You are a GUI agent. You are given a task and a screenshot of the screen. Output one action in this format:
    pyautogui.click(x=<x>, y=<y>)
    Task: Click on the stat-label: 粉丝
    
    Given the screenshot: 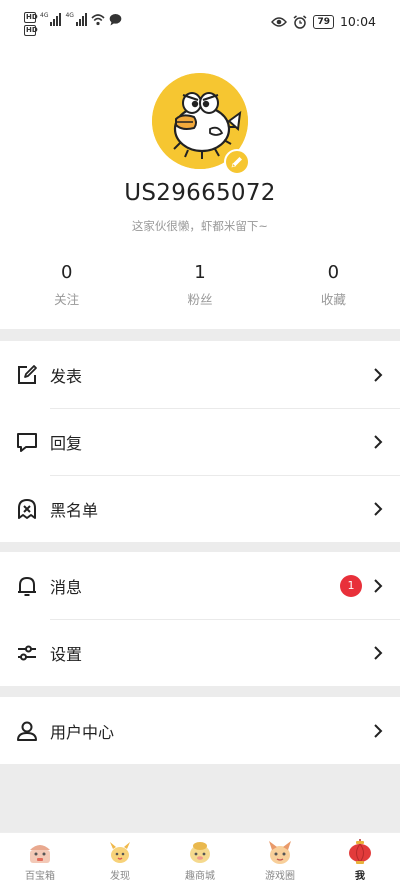 What is the action you would take?
    pyautogui.click(x=200, y=299)
    